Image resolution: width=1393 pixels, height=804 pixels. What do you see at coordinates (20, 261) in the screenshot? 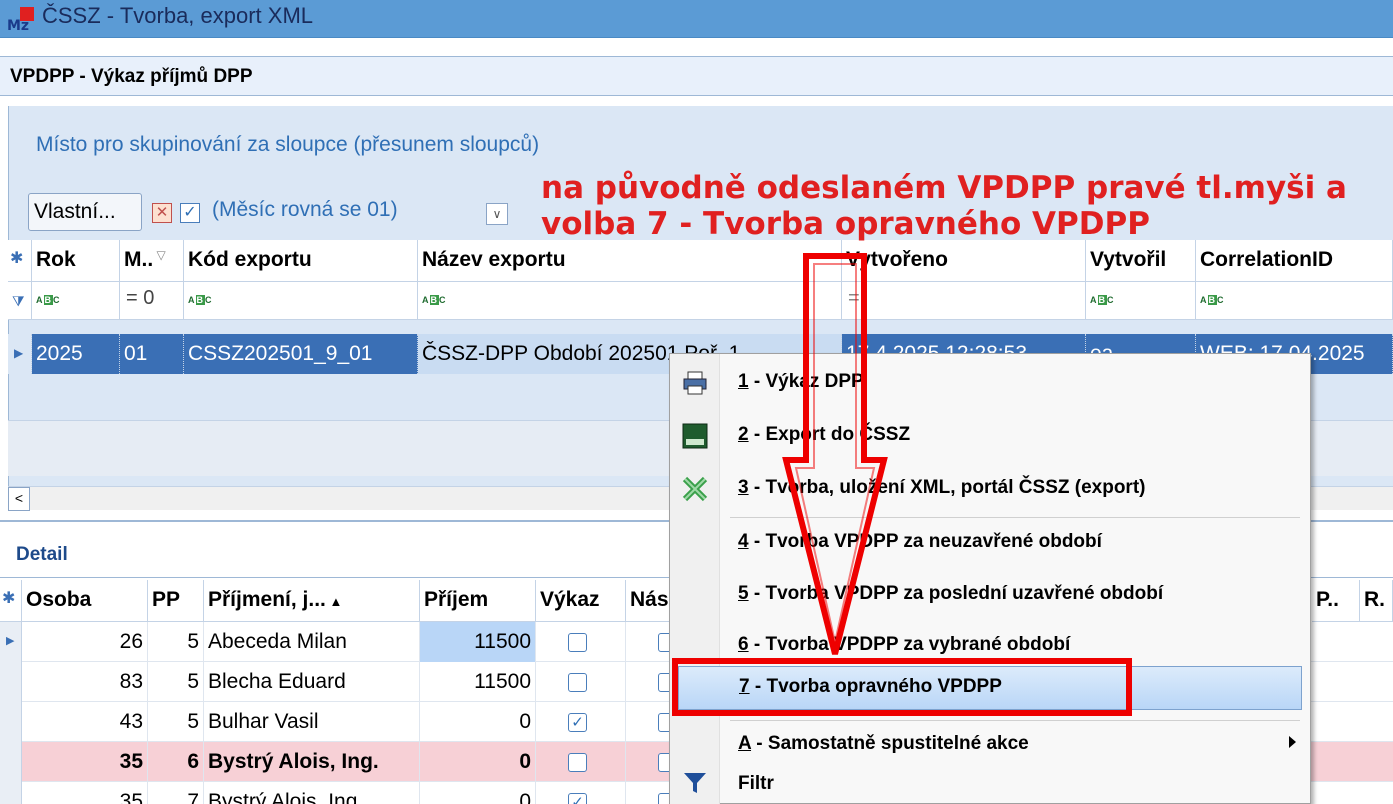
I see `grid-corner-icon: ✱` at bounding box center [20, 261].